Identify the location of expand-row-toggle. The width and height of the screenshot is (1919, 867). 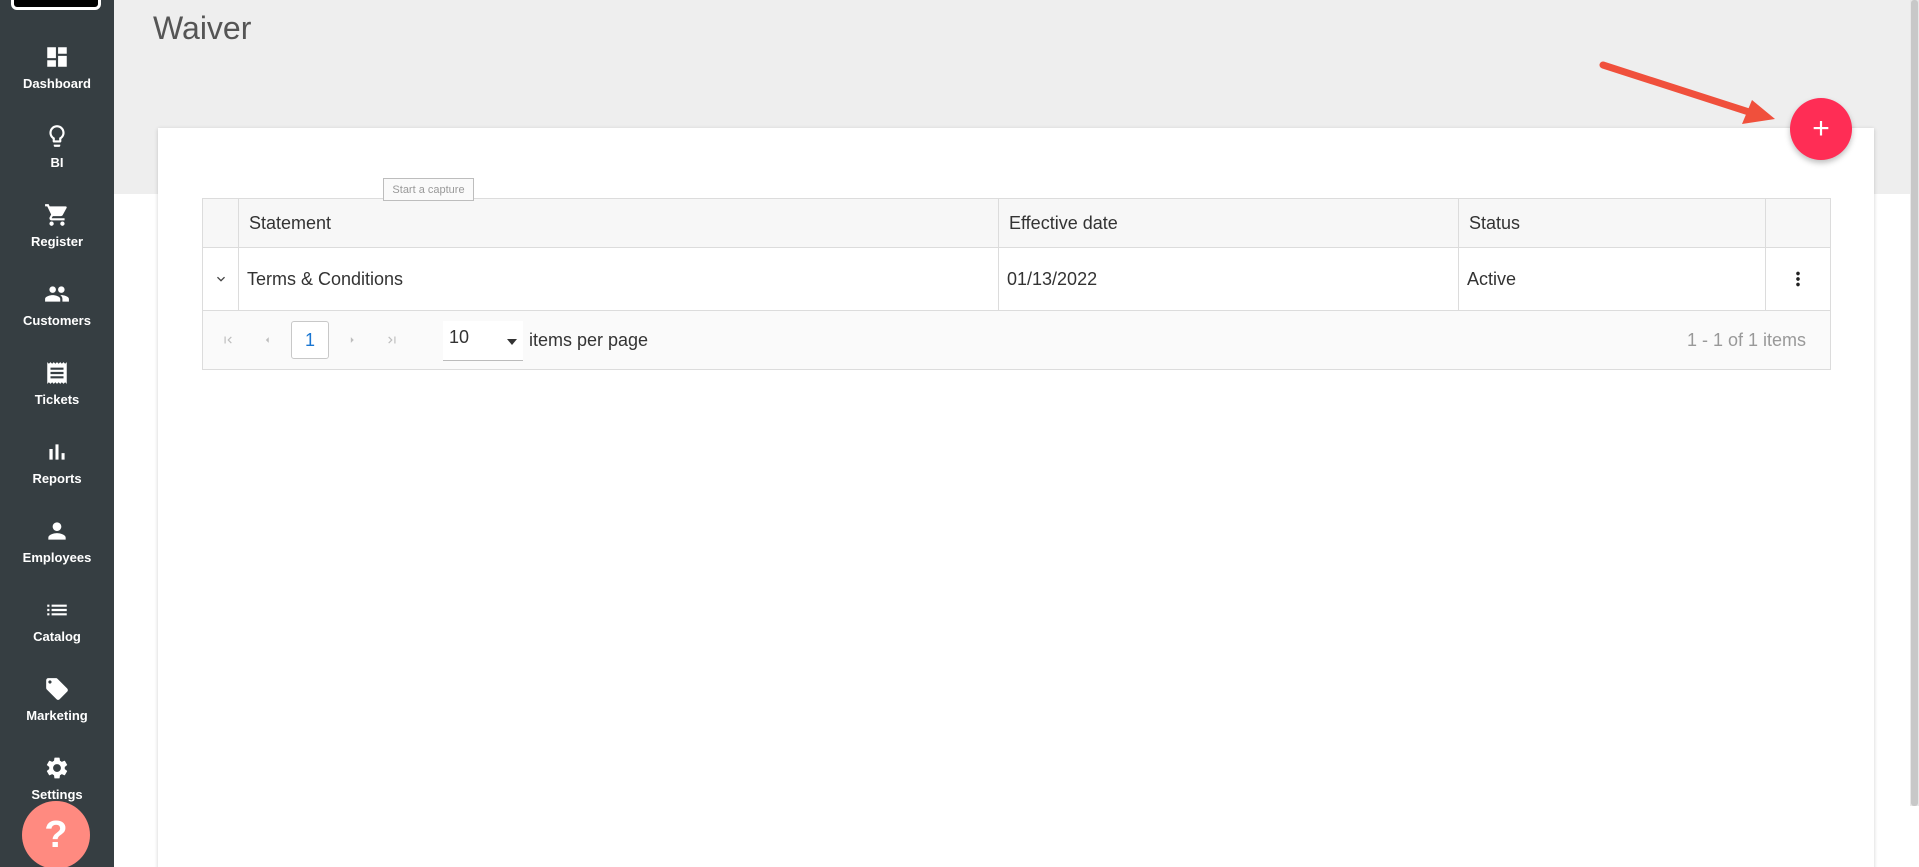
(221, 279).